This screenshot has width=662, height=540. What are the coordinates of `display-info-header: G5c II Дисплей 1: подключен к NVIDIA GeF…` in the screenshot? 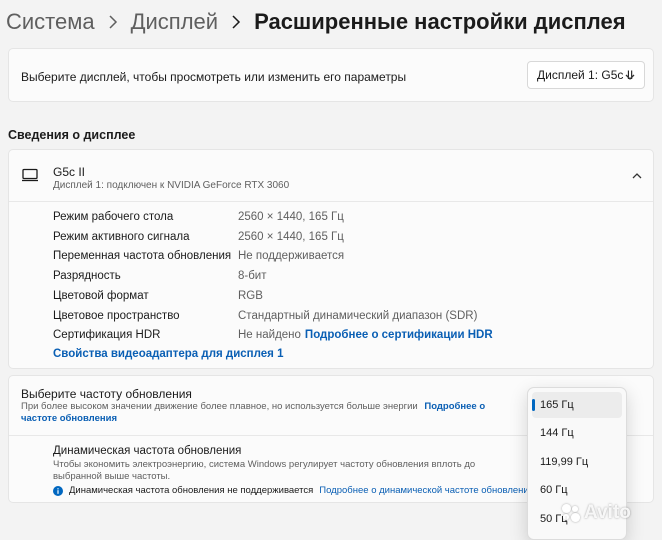 It's located at (331, 176).